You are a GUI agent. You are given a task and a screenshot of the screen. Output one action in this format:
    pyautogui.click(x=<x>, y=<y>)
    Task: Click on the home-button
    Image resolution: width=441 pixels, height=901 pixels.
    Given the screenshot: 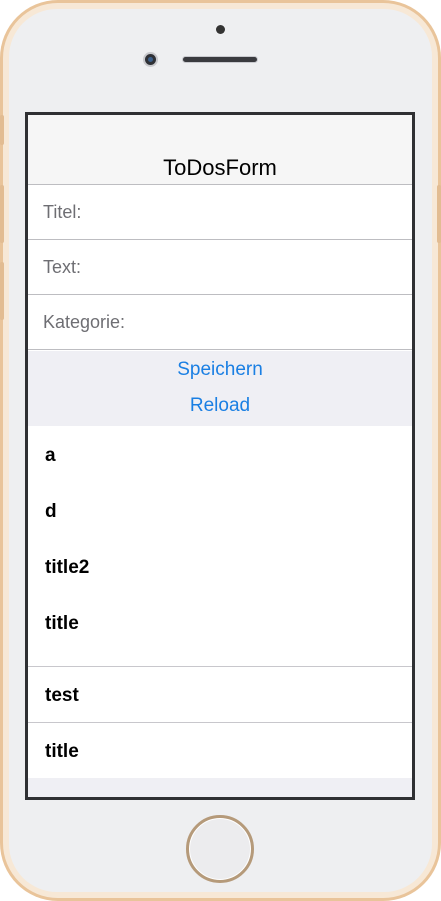 What is the action you would take?
    pyautogui.click(x=220, y=849)
    